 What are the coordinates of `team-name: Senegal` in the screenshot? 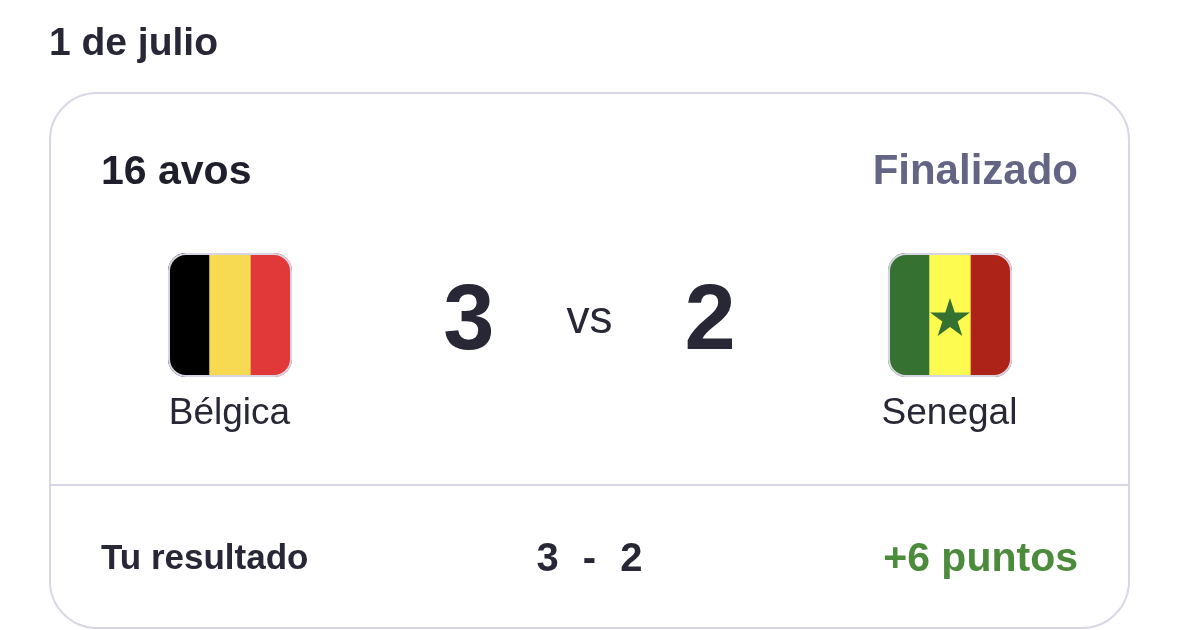 It's located at (949, 412).